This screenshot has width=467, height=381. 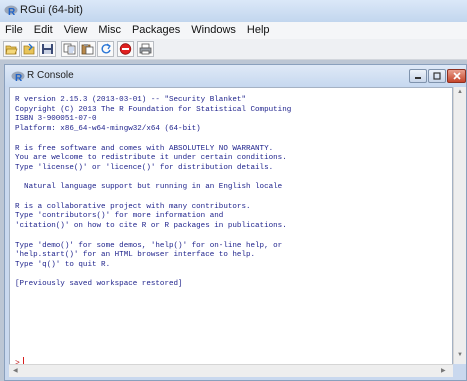 I want to click on load-workspace-button, so click(x=29, y=49).